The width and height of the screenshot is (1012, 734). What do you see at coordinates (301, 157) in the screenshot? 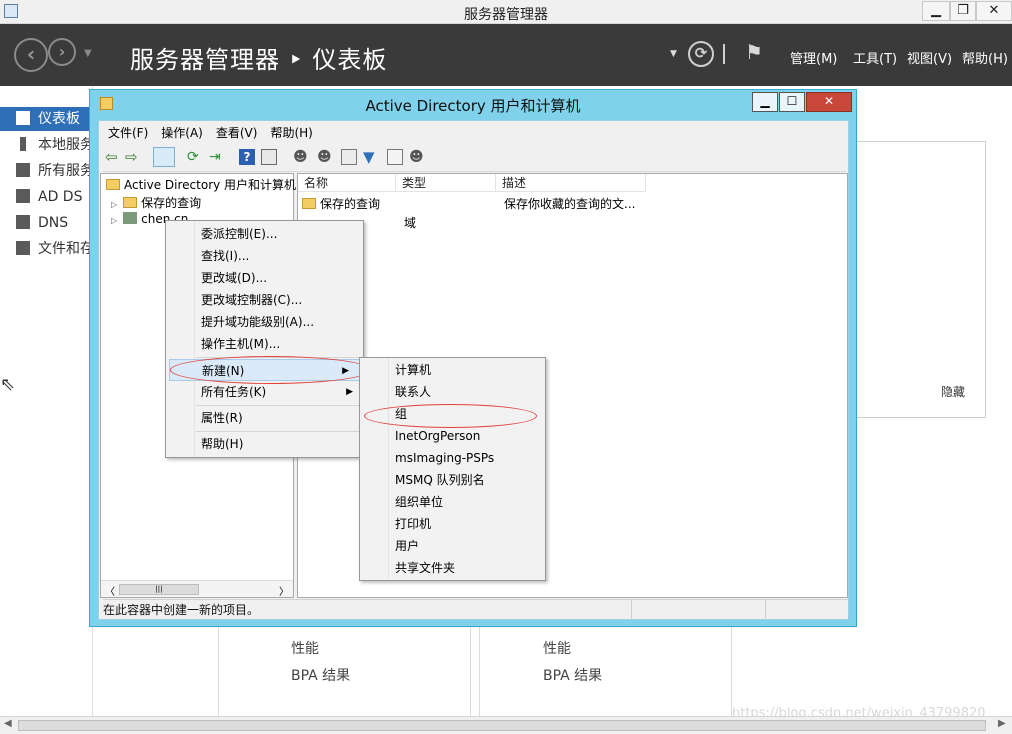
I see `new-user-icon: ☻` at bounding box center [301, 157].